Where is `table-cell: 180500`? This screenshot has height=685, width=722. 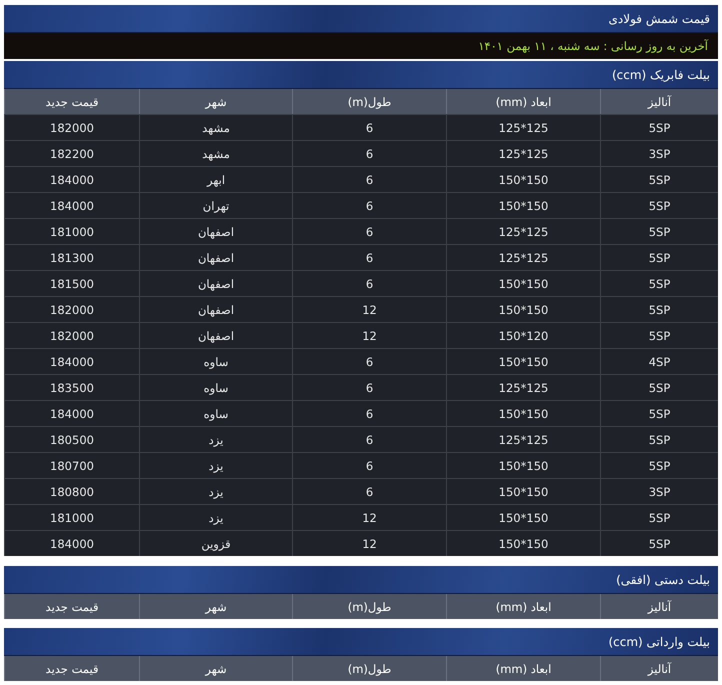
table-cell: 180500 is located at coordinates (71, 439).